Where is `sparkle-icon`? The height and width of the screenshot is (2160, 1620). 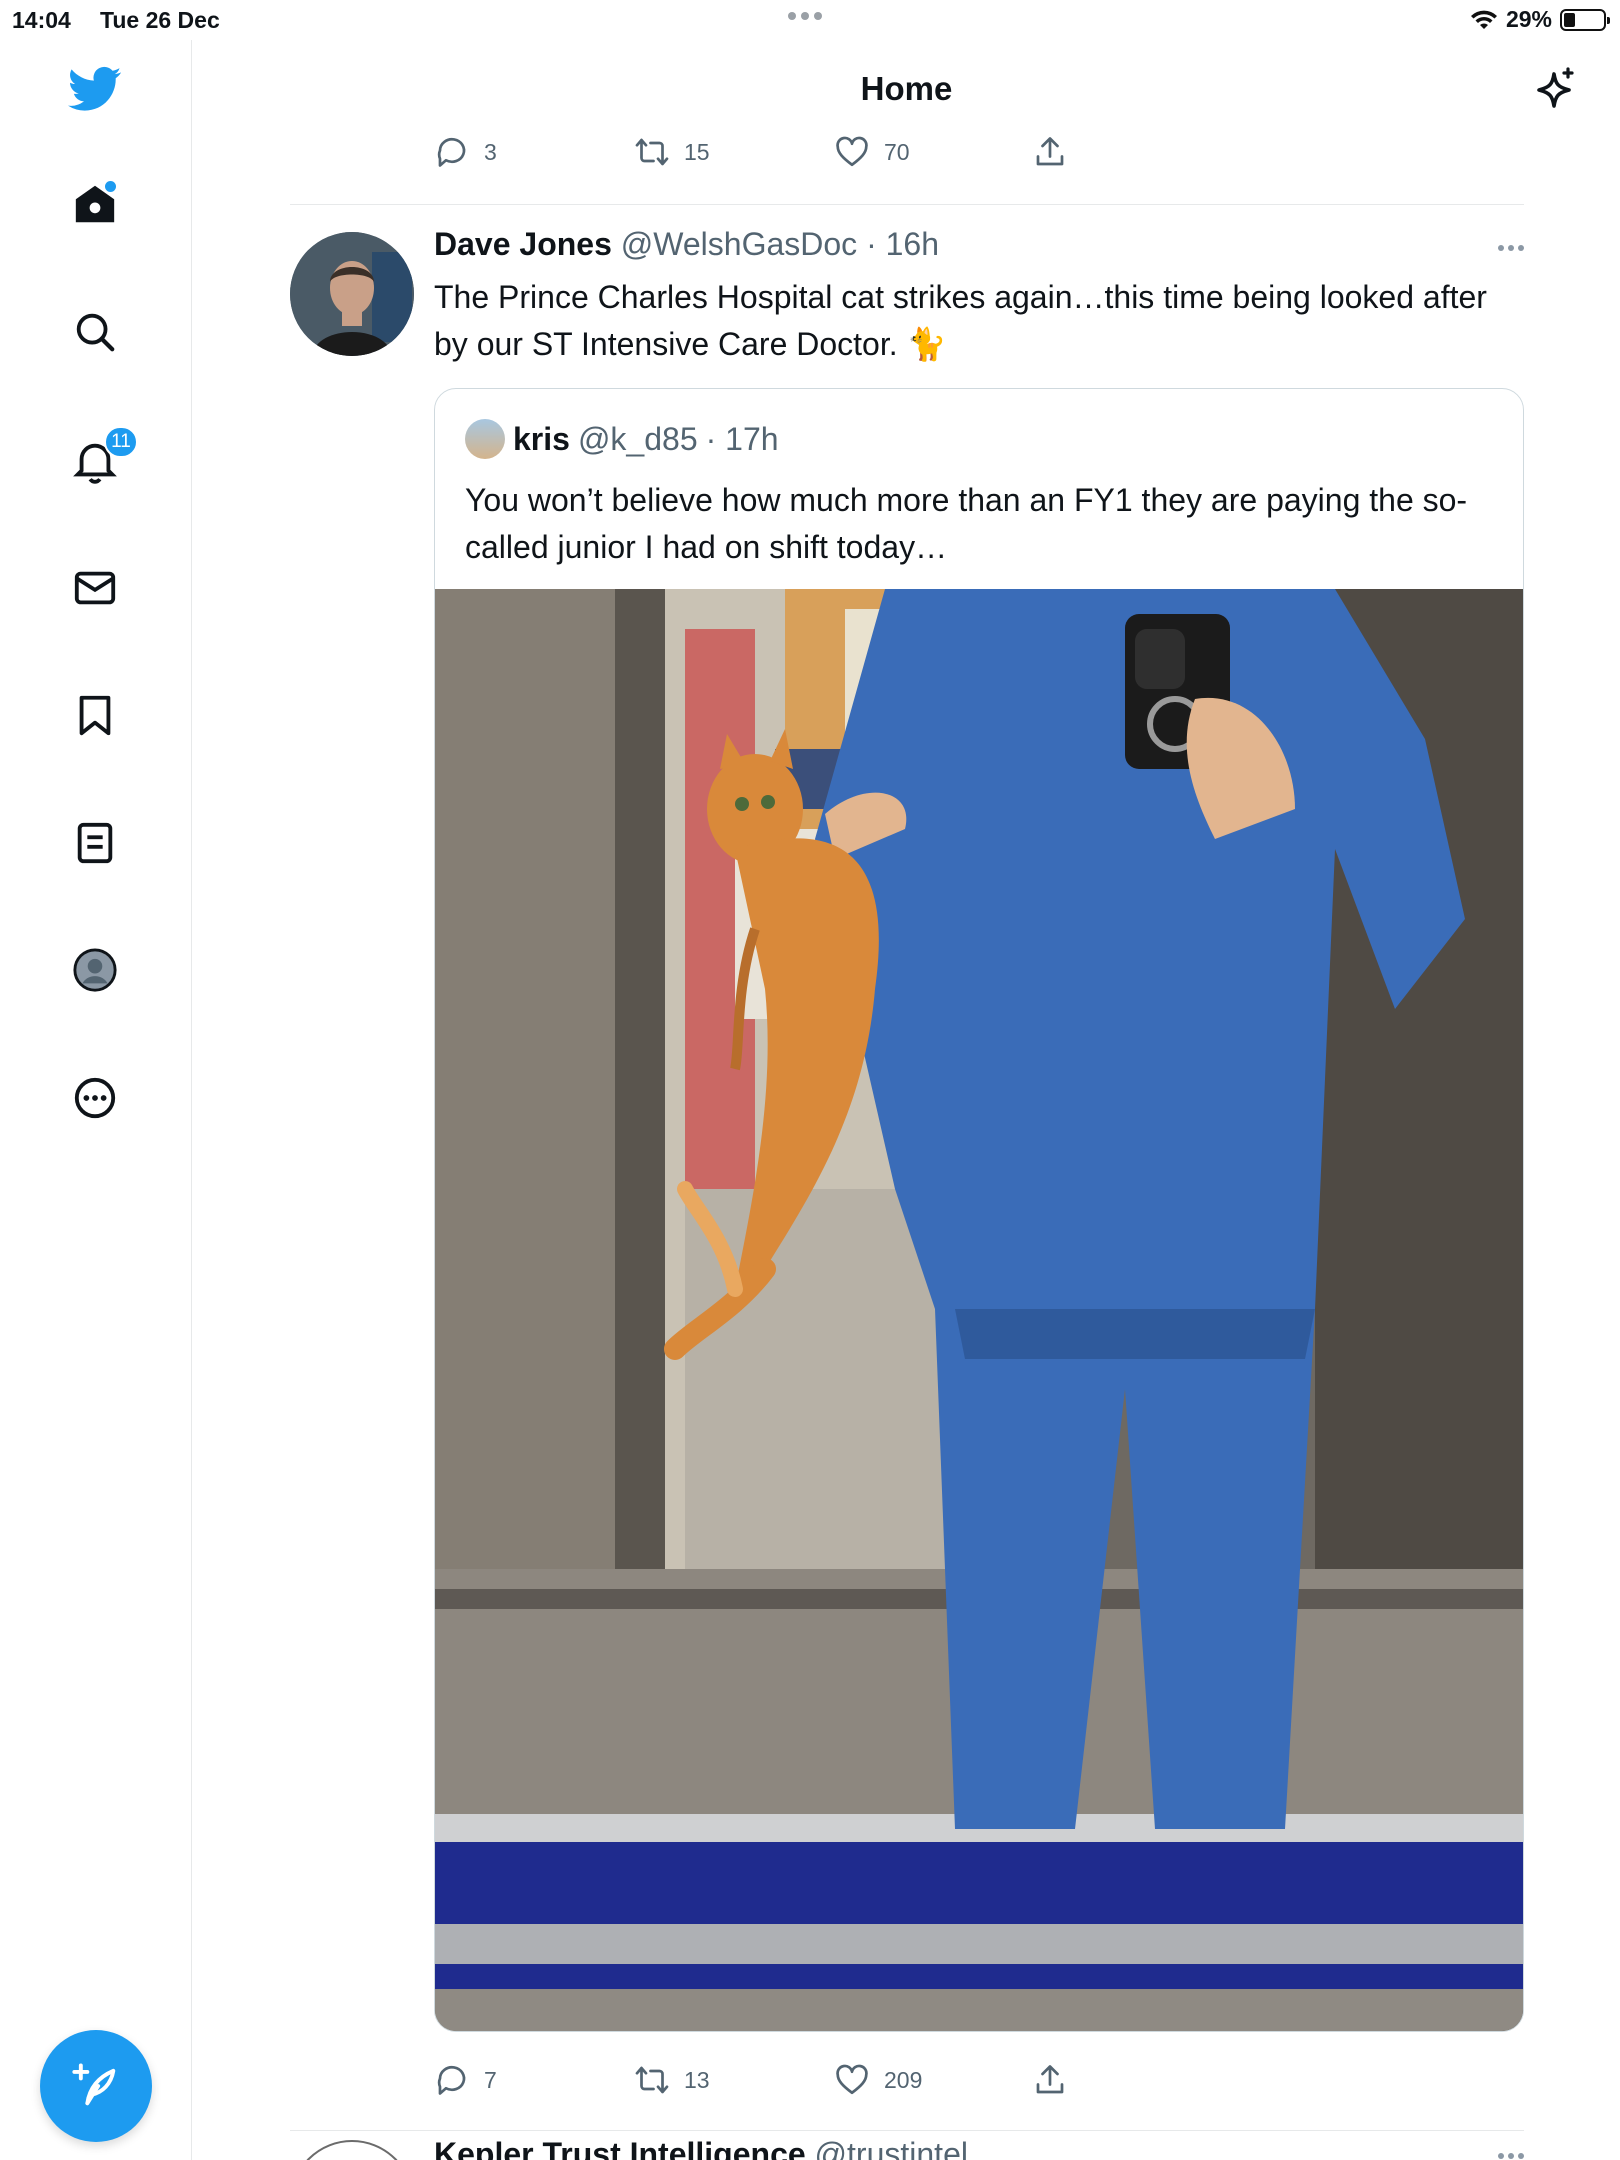 sparkle-icon is located at coordinates (1554, 90).